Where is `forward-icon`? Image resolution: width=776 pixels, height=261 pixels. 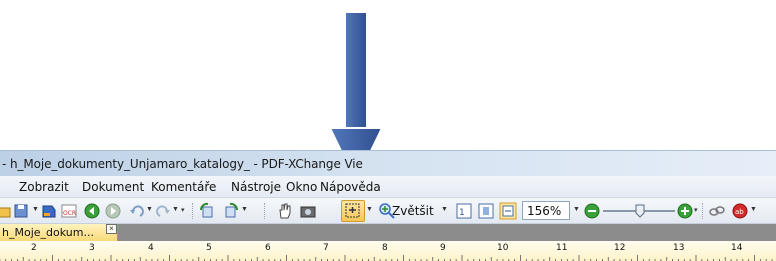 forward-icon is located at coordinates (113, 211).